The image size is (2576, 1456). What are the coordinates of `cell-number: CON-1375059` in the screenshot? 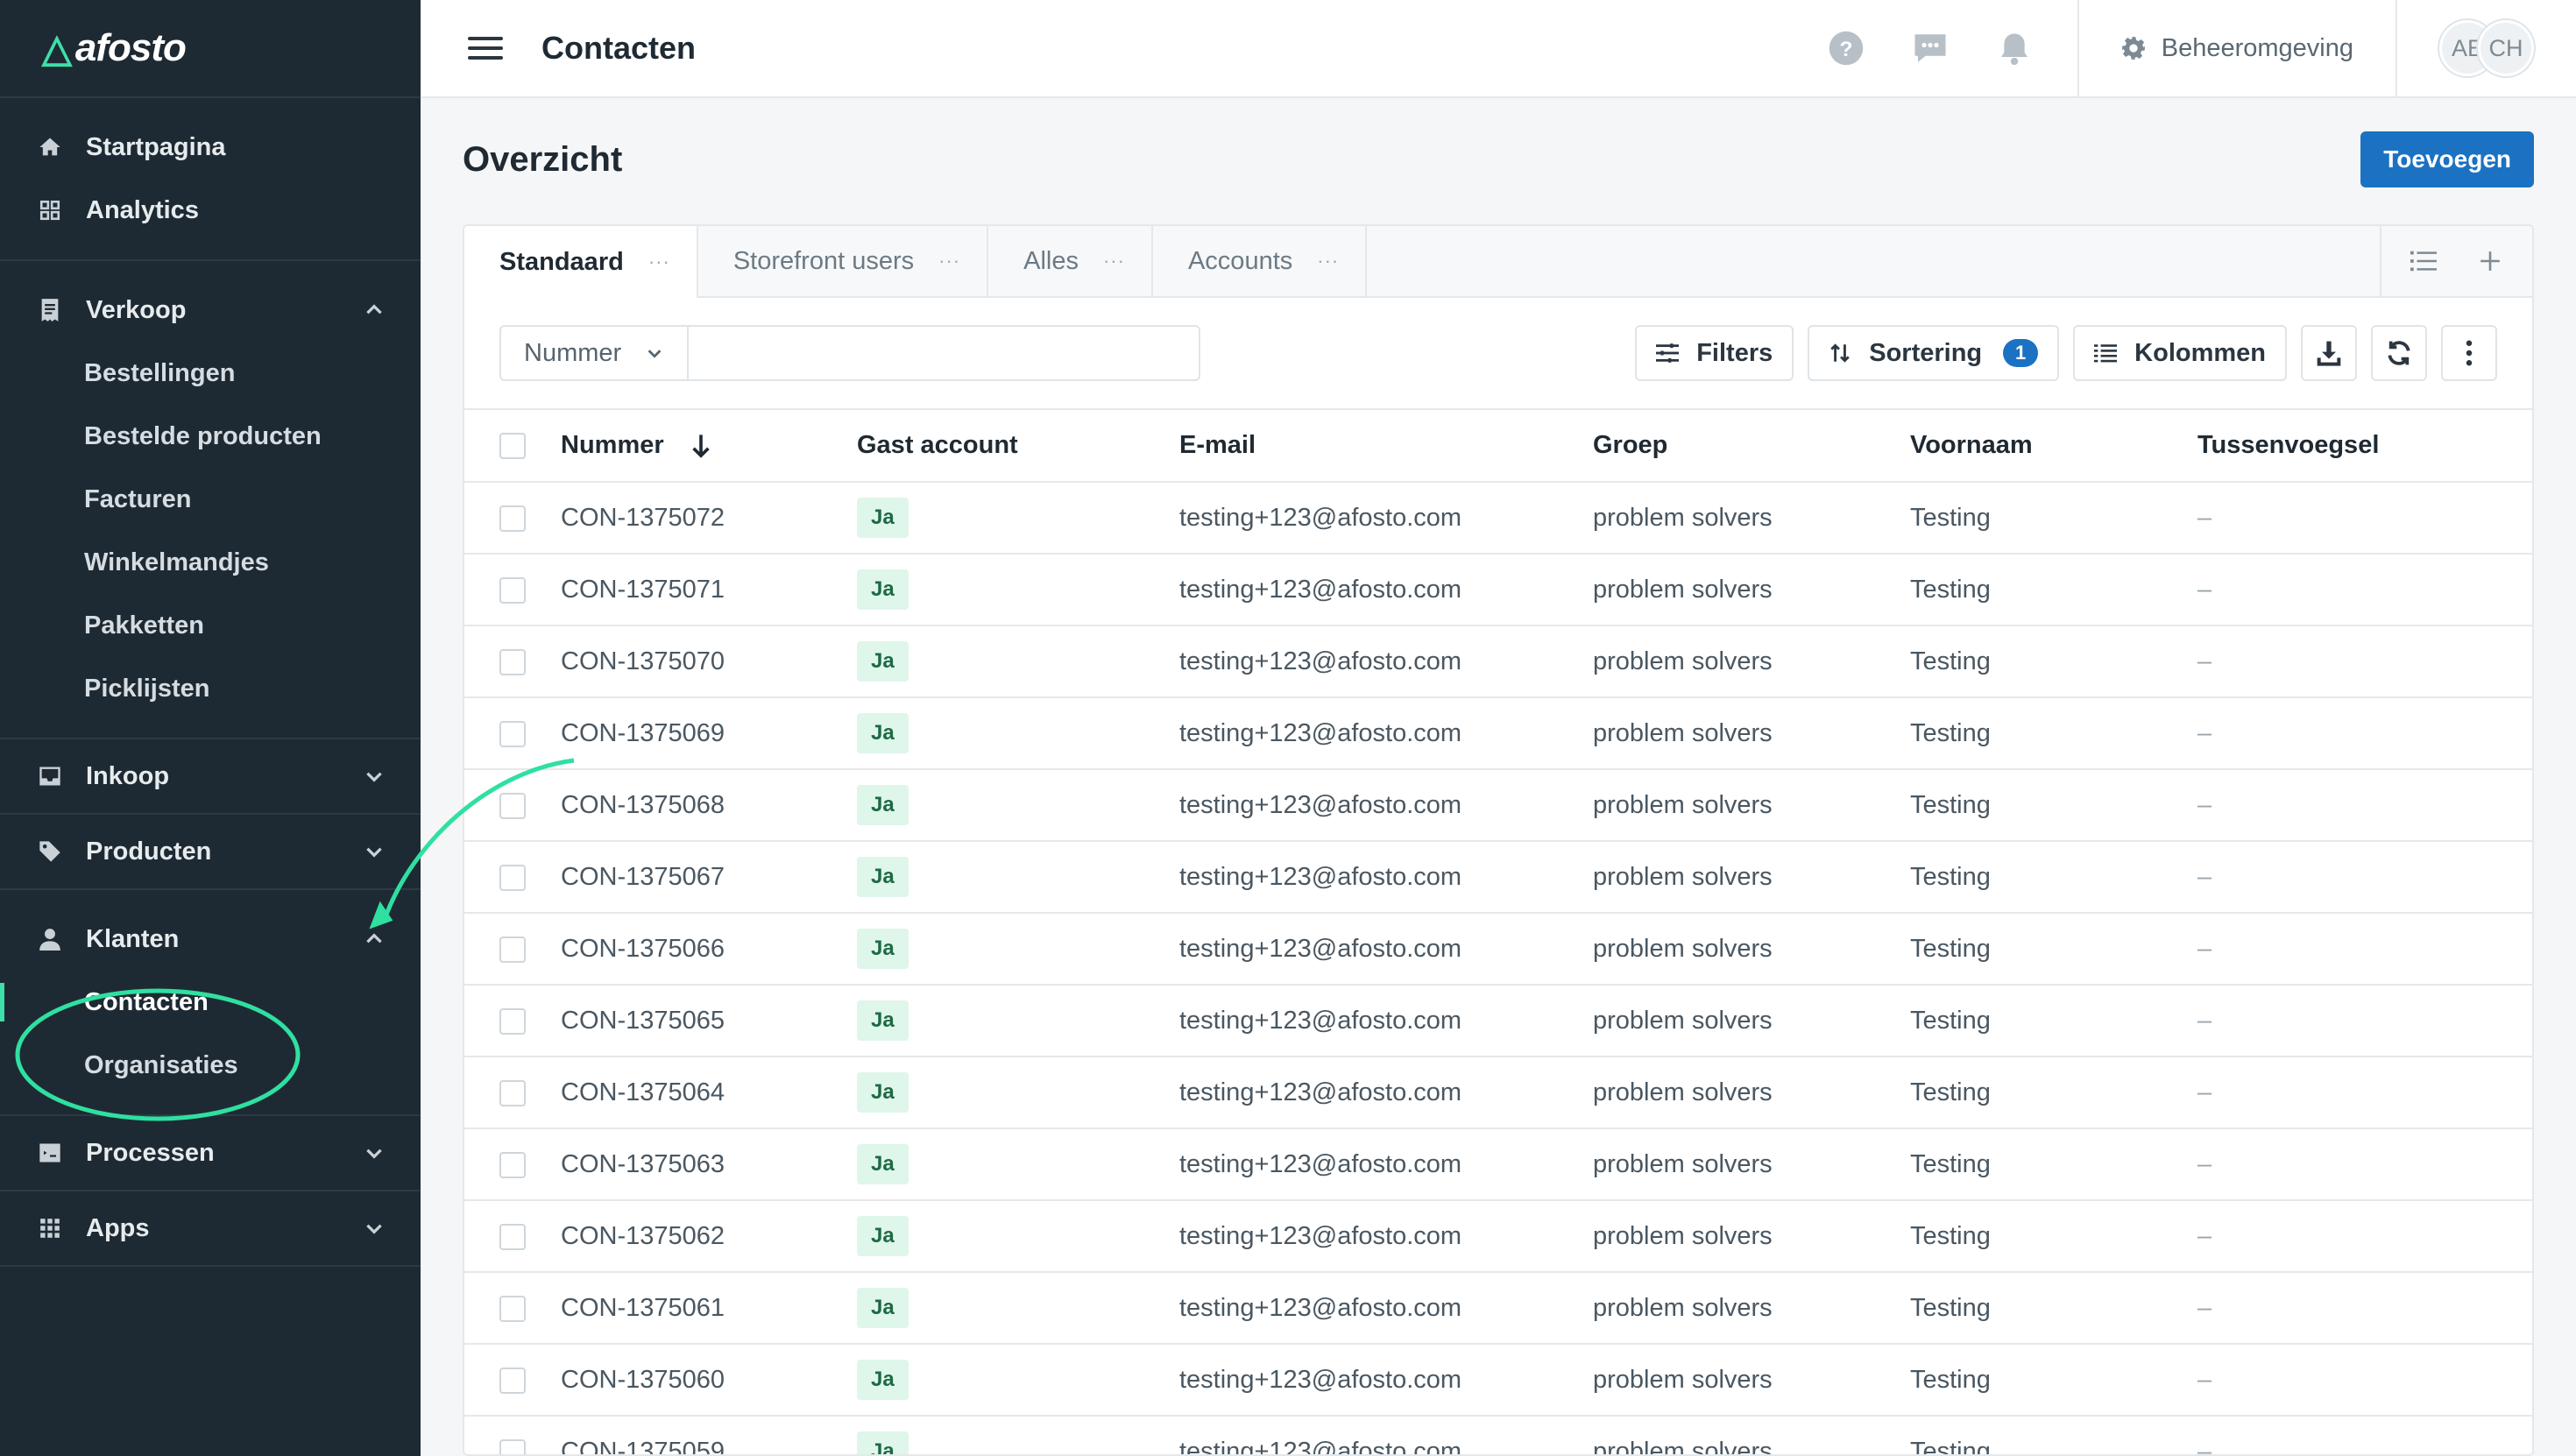 It's located at (709, 1435).